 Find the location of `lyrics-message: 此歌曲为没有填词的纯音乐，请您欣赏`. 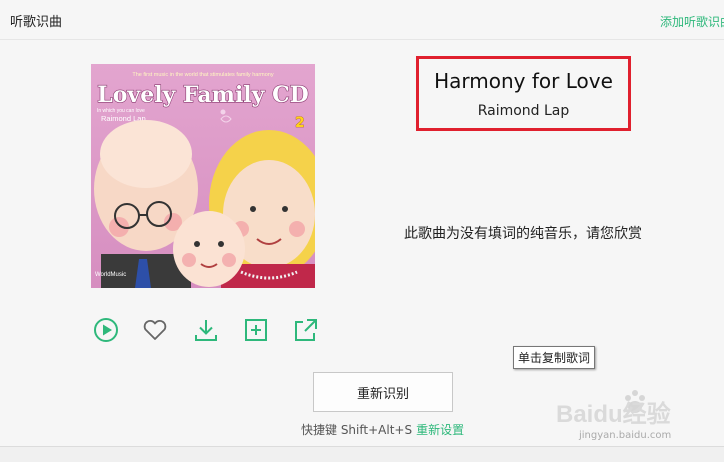

lyrics-message: 此歌曲为没有填词的纯音乐，请您欣赏 is located at coordinates (523, 234).